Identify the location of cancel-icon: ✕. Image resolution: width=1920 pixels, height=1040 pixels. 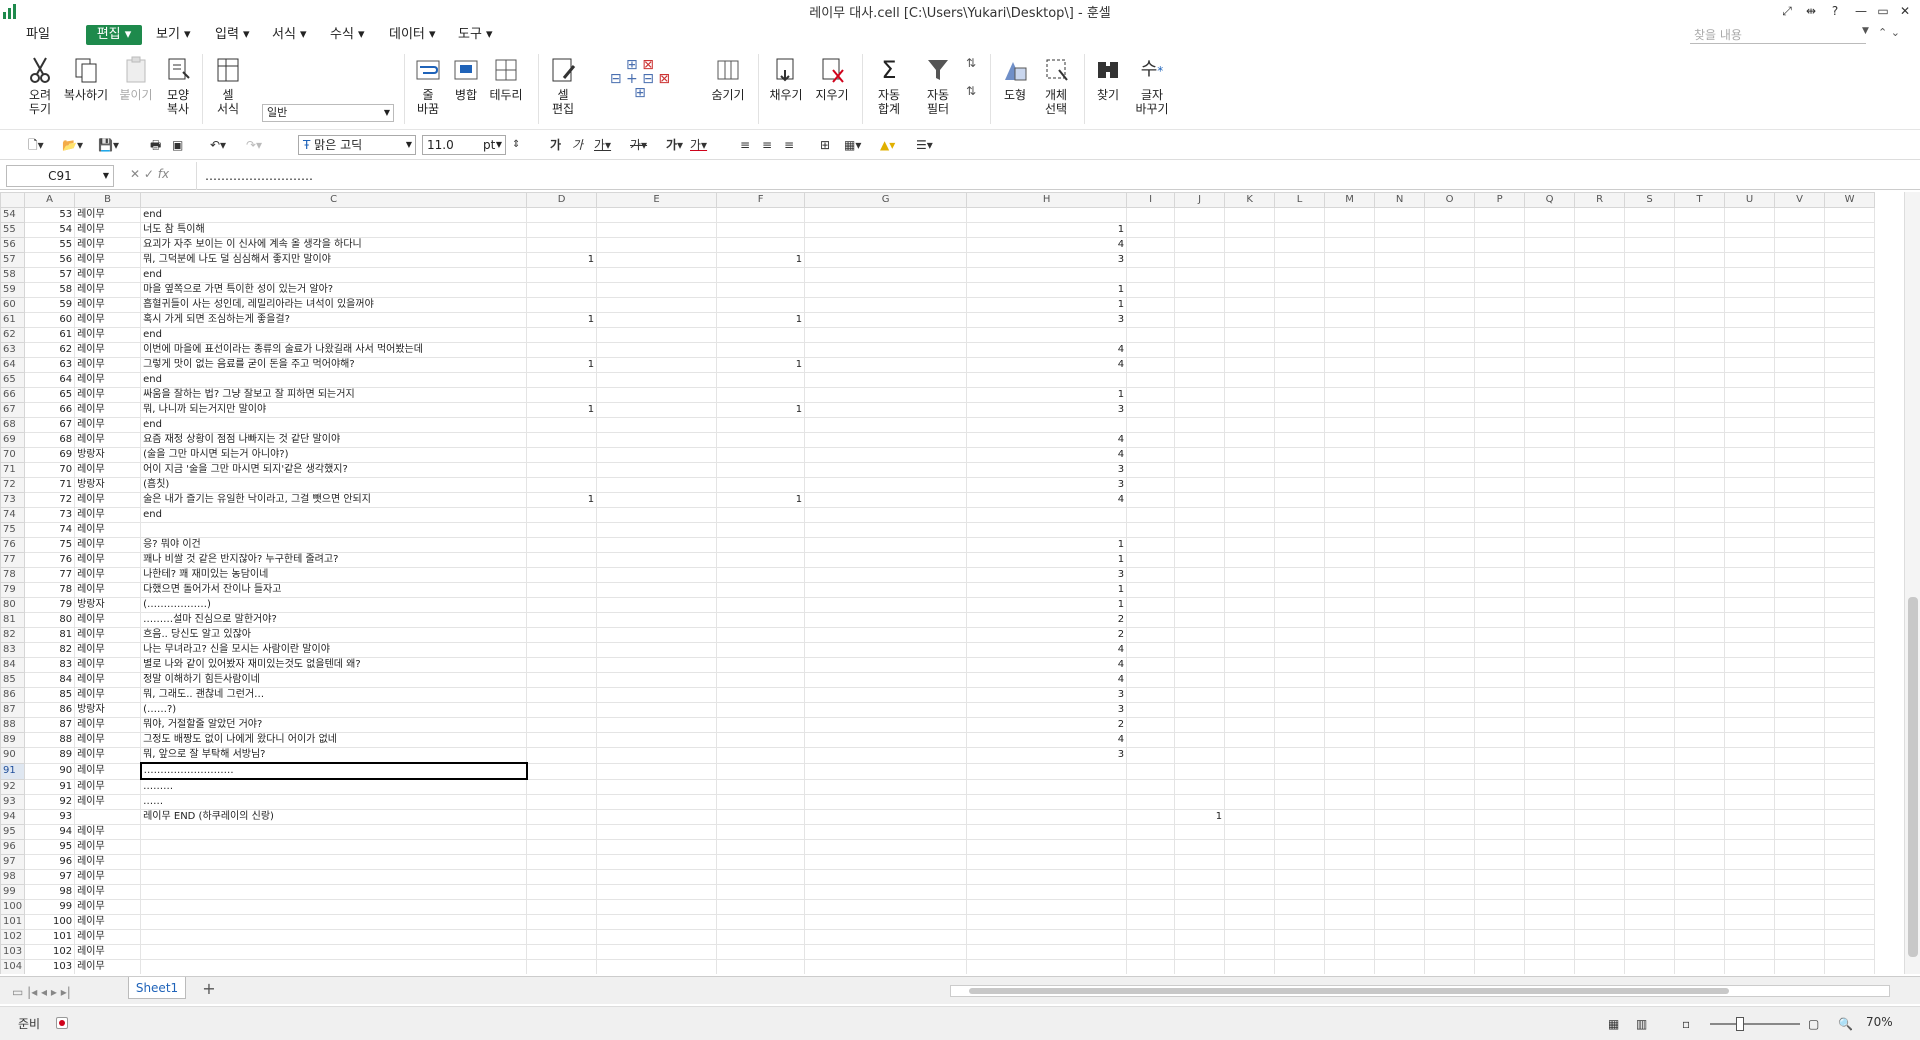
(135, 174).